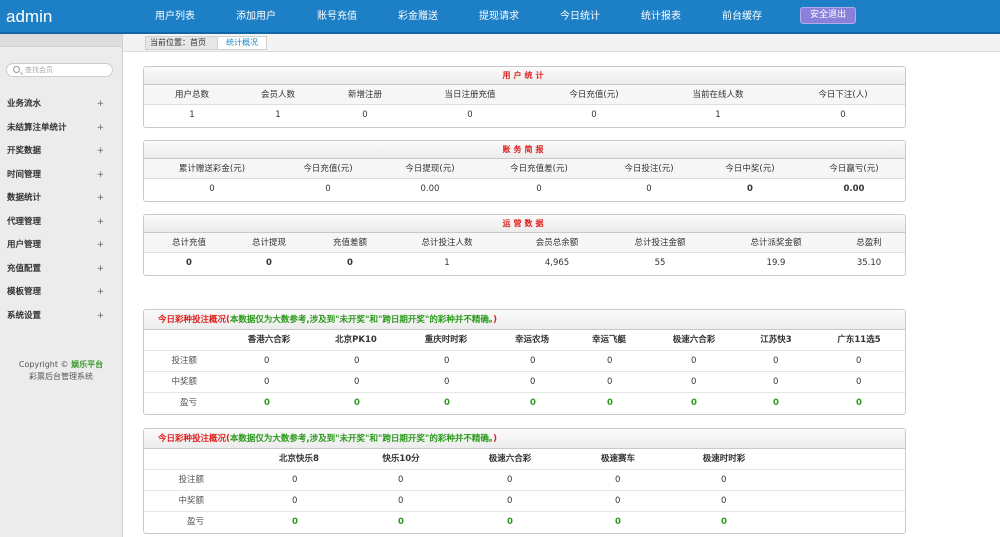  Describe the element at coordinates (524, 459) in the screenshot. I see `table-header: 北京快乐8 快乐10分 极速六合彩 极速赛车 极速时时彩` at that location.